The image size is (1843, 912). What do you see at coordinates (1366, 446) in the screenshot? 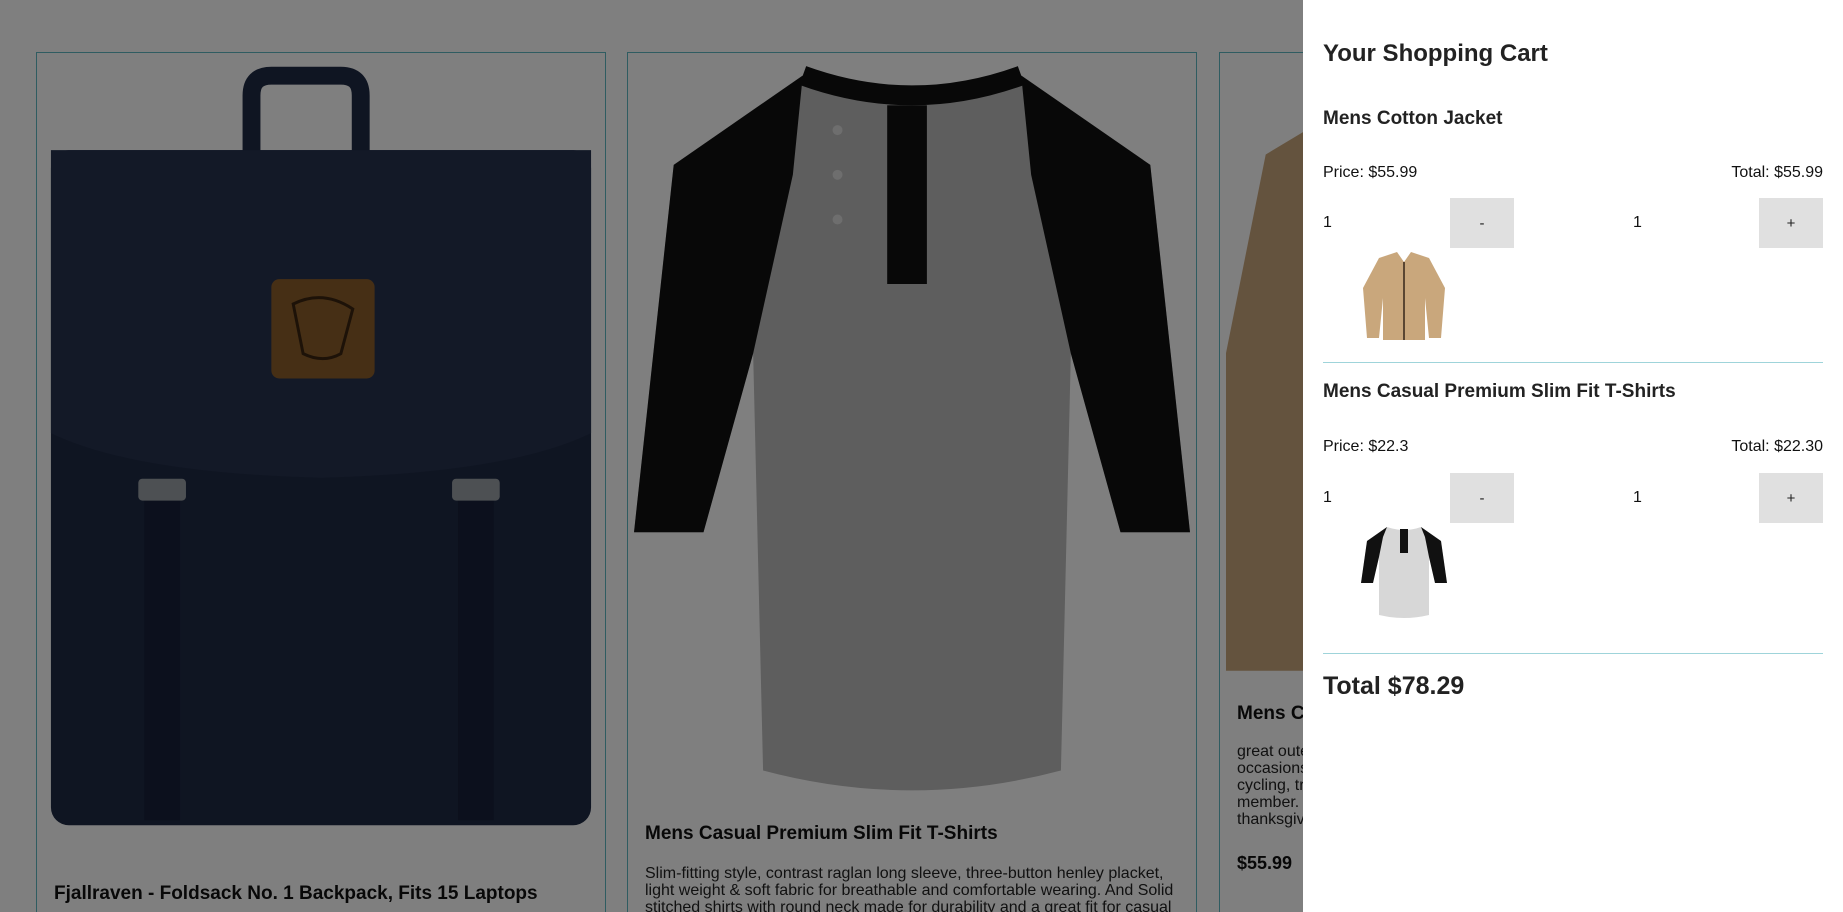
I see `cart-item-price: Price: $22.3` at bounding box center [1366, 446].